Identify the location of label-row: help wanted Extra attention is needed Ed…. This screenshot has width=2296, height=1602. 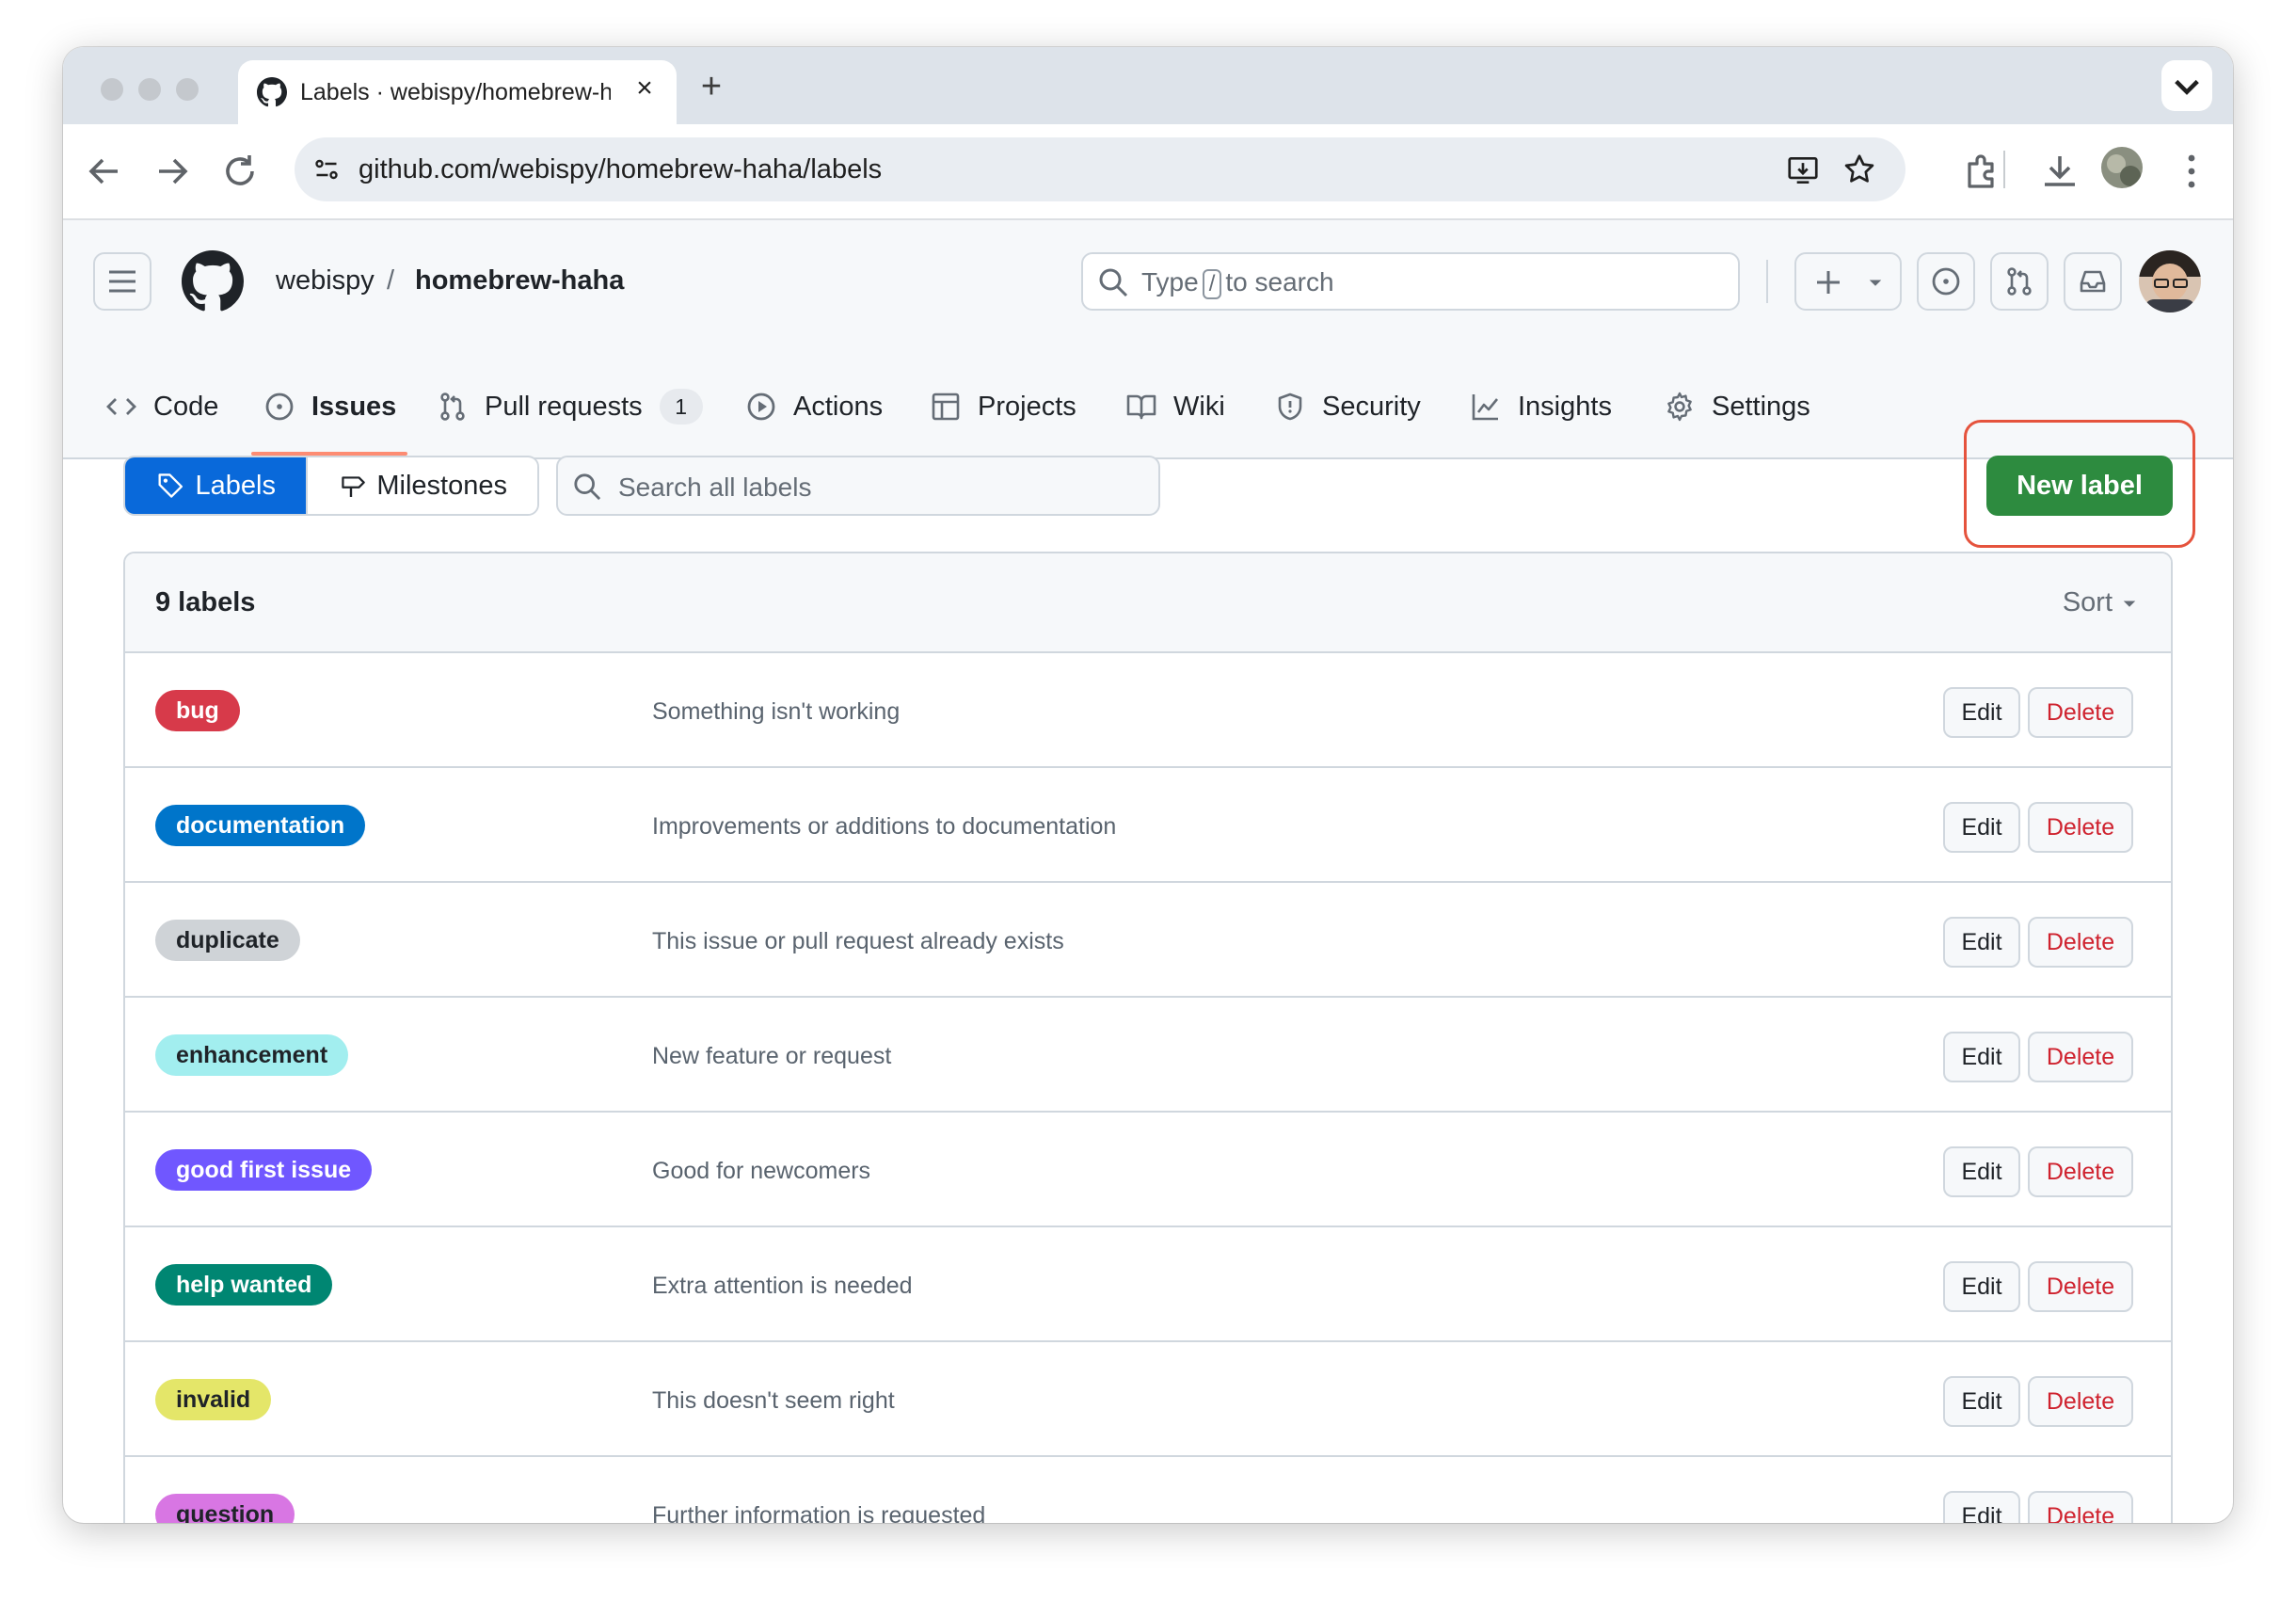
(1148, 1284).